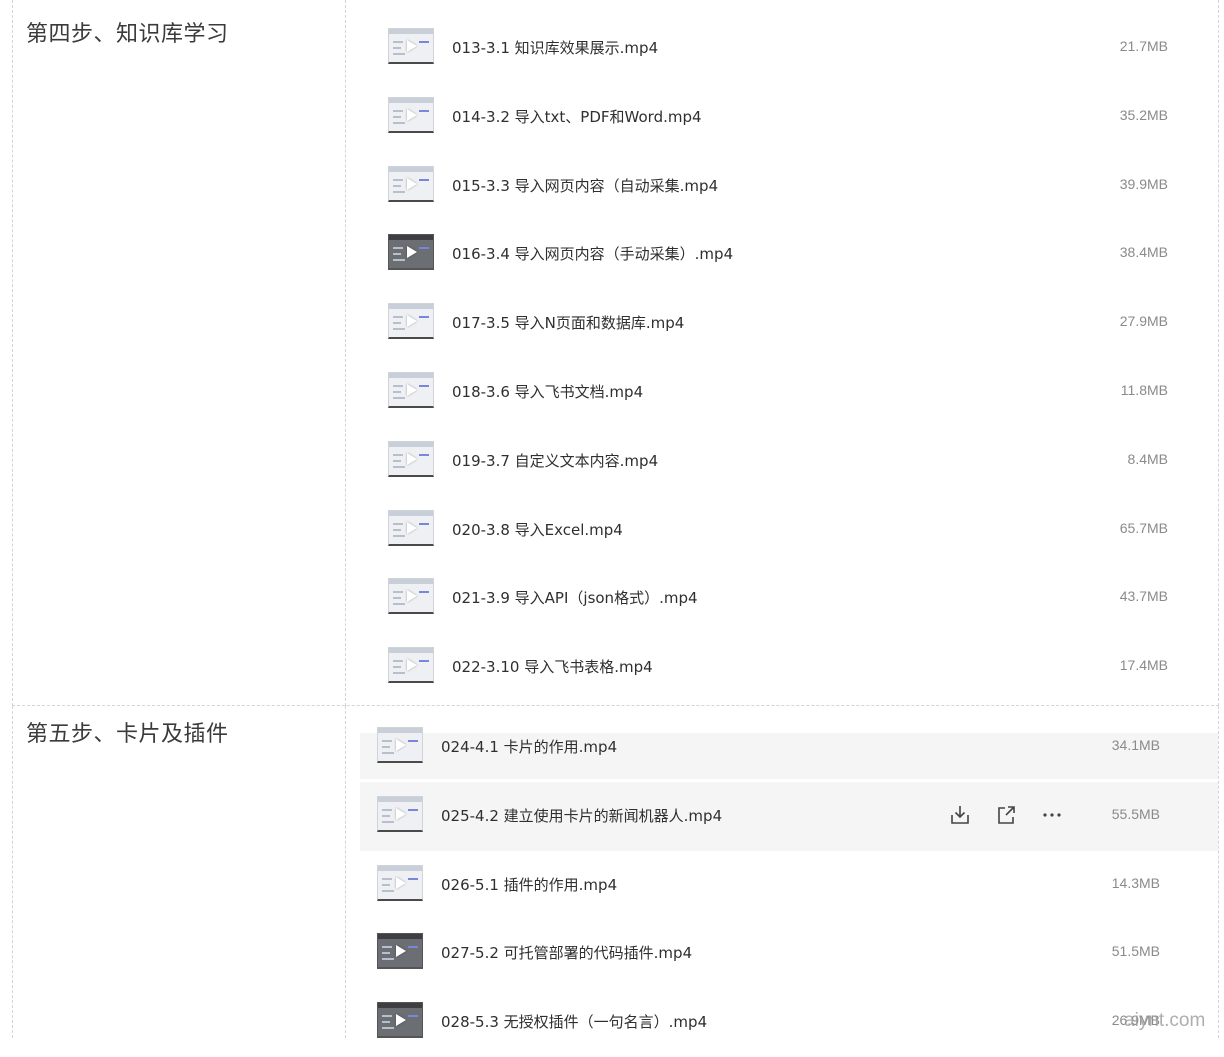  I want to click on file-name: 021-3.9 导入API（json格式）.mp4, so click(575, 597).